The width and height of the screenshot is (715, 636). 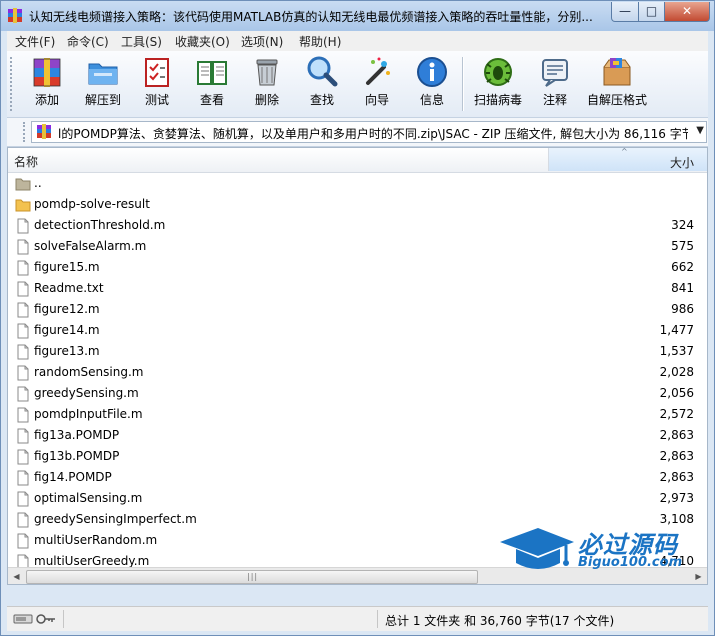 What do you see at coordinates (47, 72) in the screenshot?
I see `add-archive-icon` at bounding box center [47, 72].